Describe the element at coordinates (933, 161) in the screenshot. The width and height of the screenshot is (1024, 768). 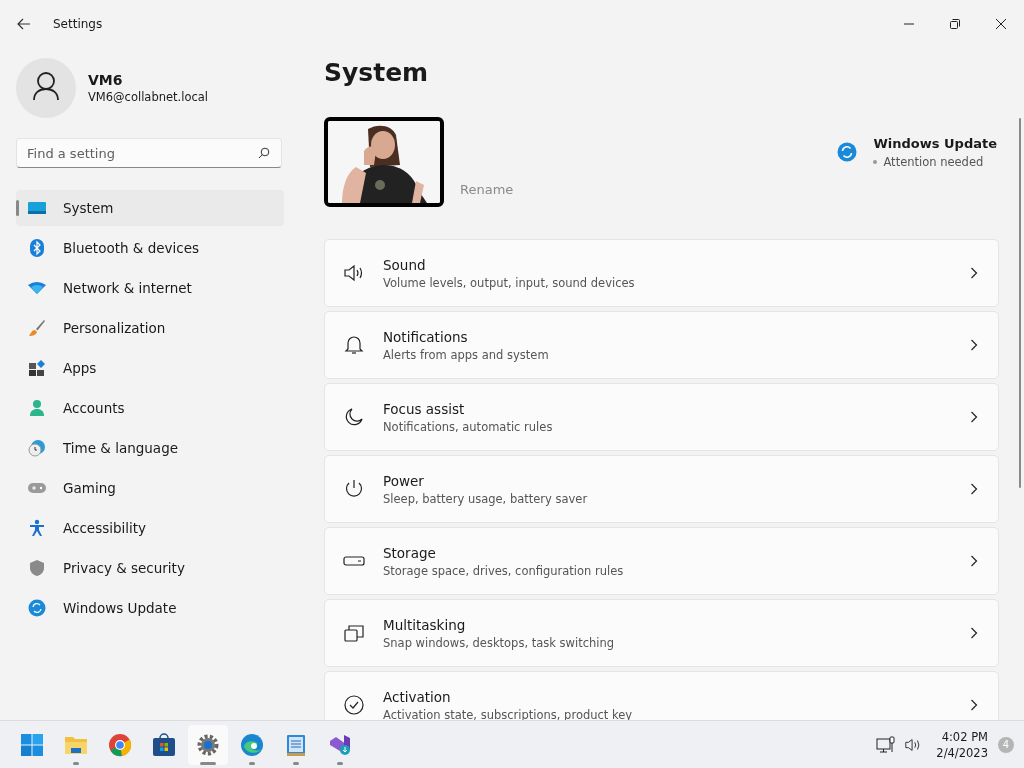
I see `update-status: Attention needed` at that location.